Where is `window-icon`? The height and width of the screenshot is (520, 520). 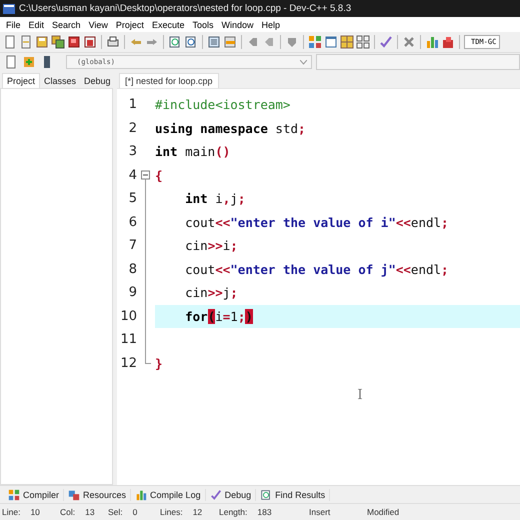
window-icon is located at coordinates (331, 42).